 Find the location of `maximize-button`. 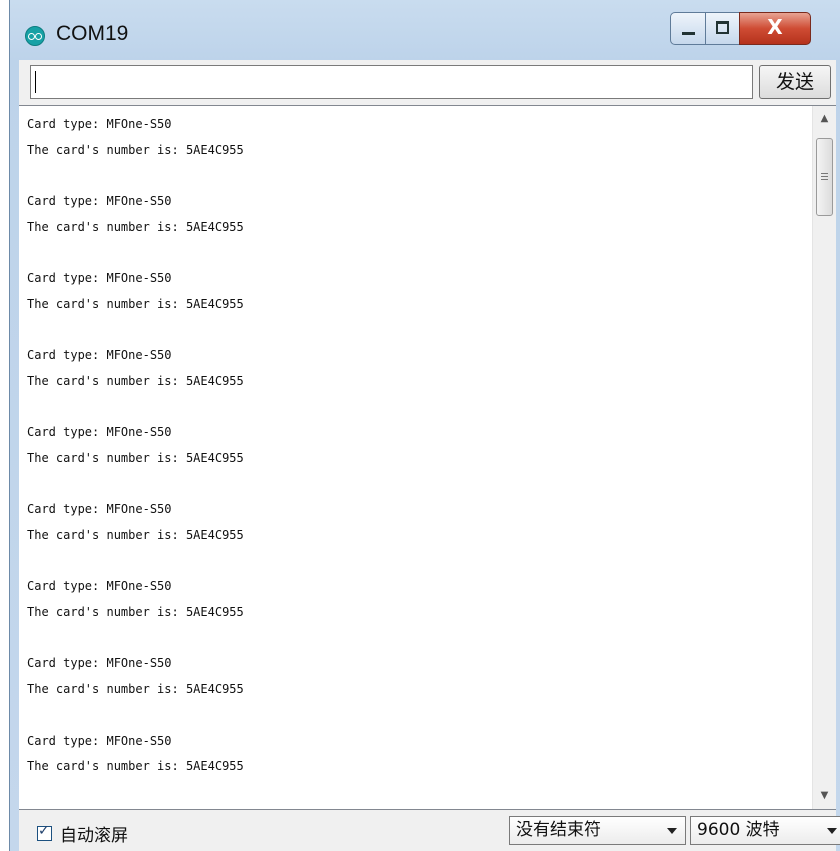

maximize-button is located at coordinates (722, 28).